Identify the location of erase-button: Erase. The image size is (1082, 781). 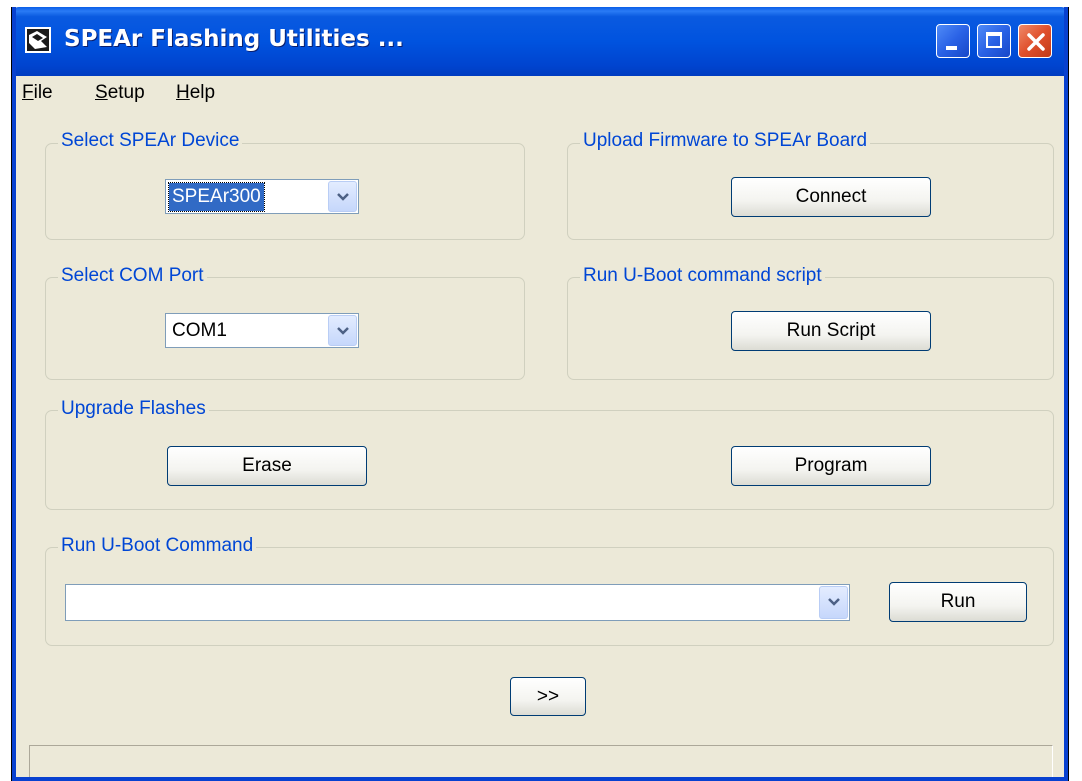
(267, 466).